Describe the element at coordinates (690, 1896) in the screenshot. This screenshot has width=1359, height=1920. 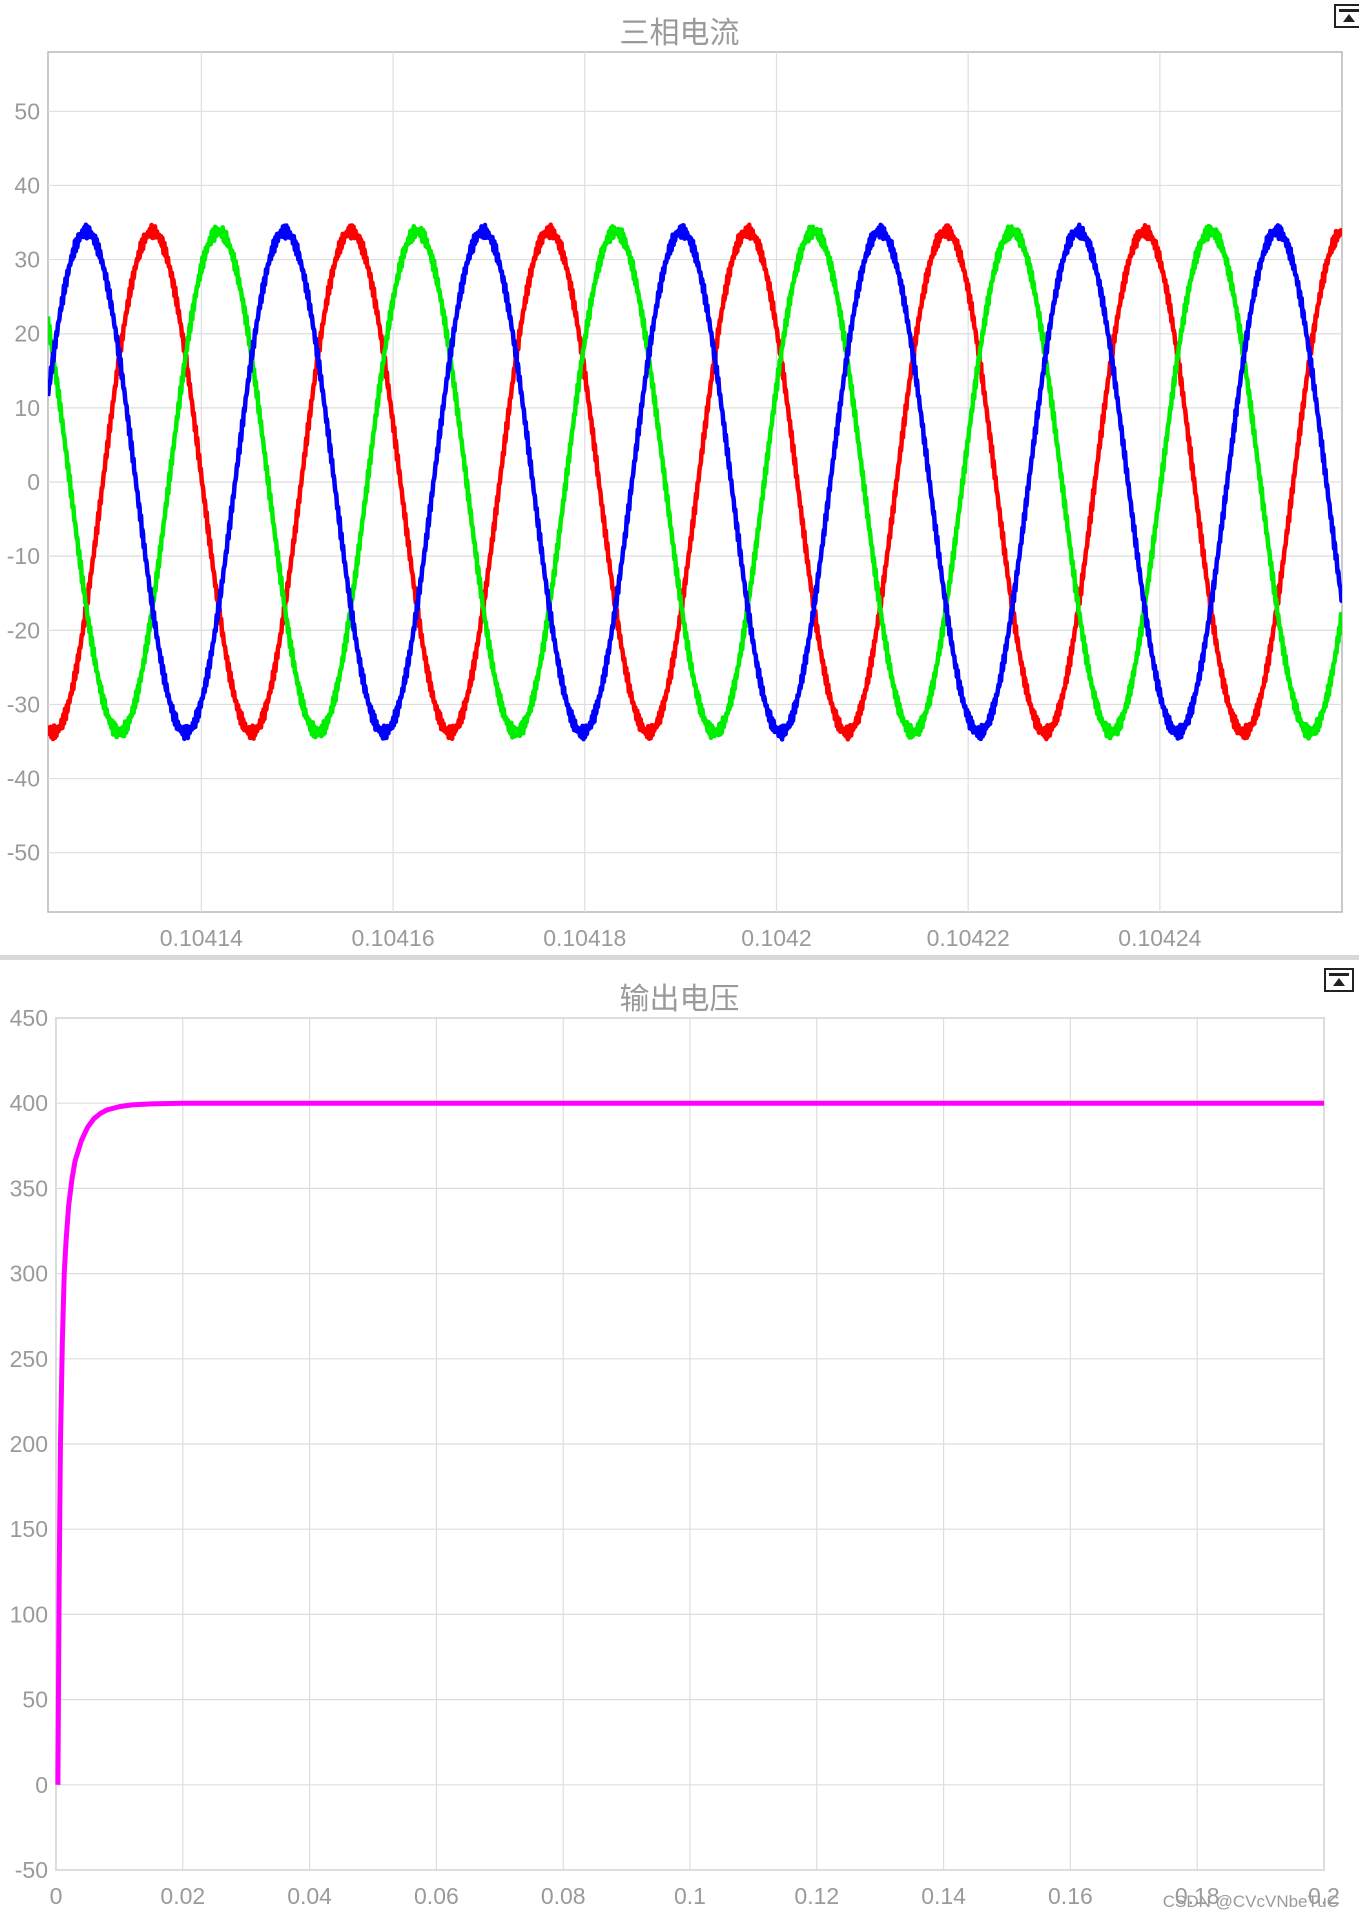
I see `voltage-x-tick-label: 0.1` at that location.